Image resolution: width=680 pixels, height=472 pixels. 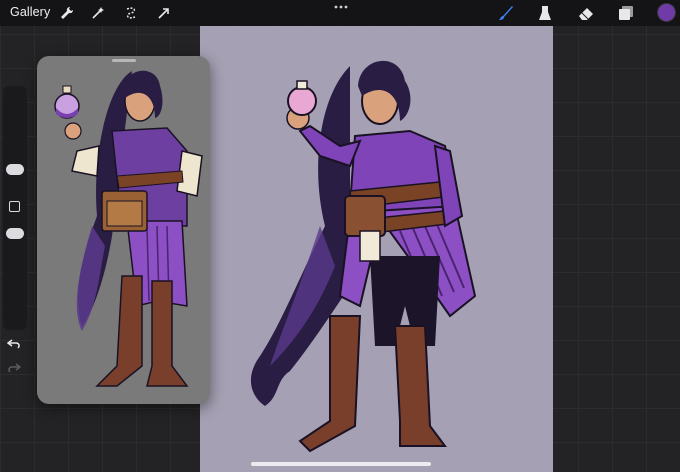 What do you see at coordinates (14, 344) in the screenshot?
I see `undo-icon` at bounding box center [14, 344].